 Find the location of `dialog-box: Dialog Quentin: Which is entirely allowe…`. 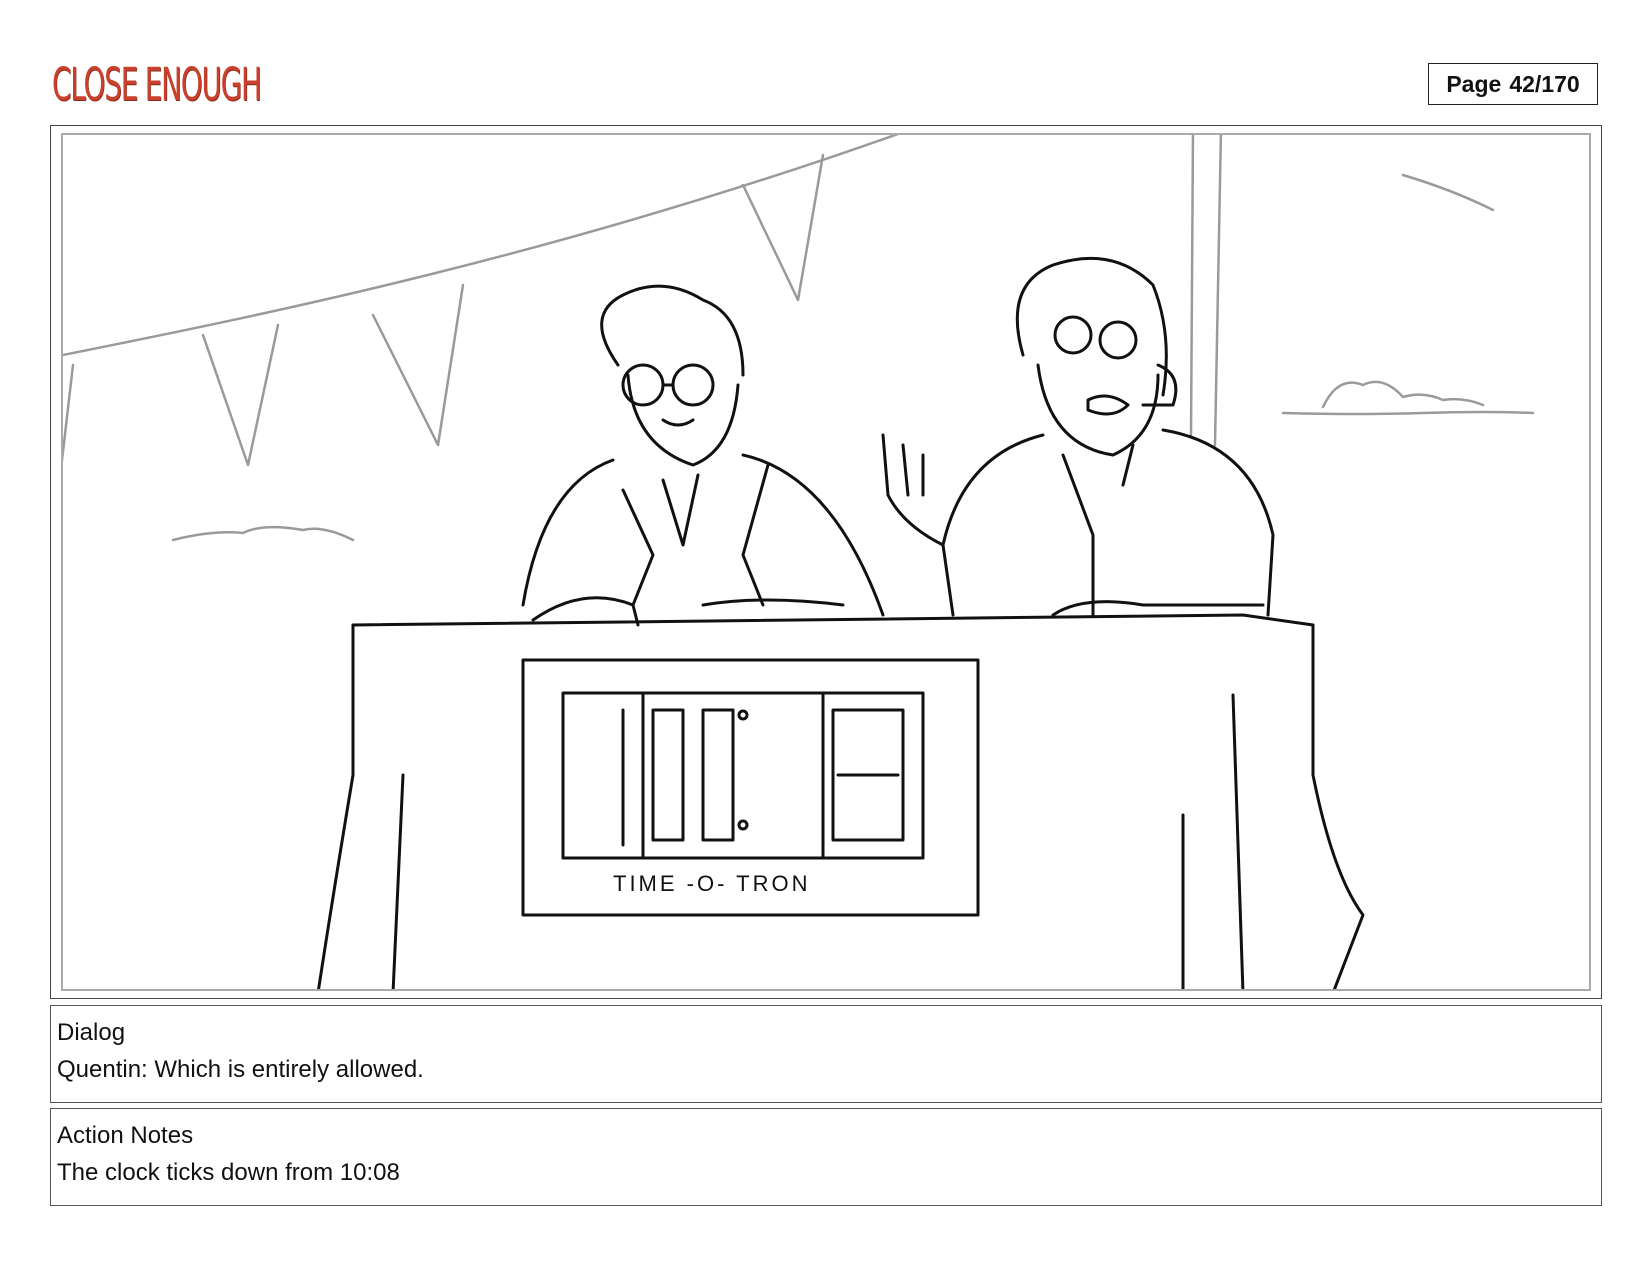

dialog-box: Dialog Quentin: Which is entirely allowe… is located at coordinates (826, 1054).